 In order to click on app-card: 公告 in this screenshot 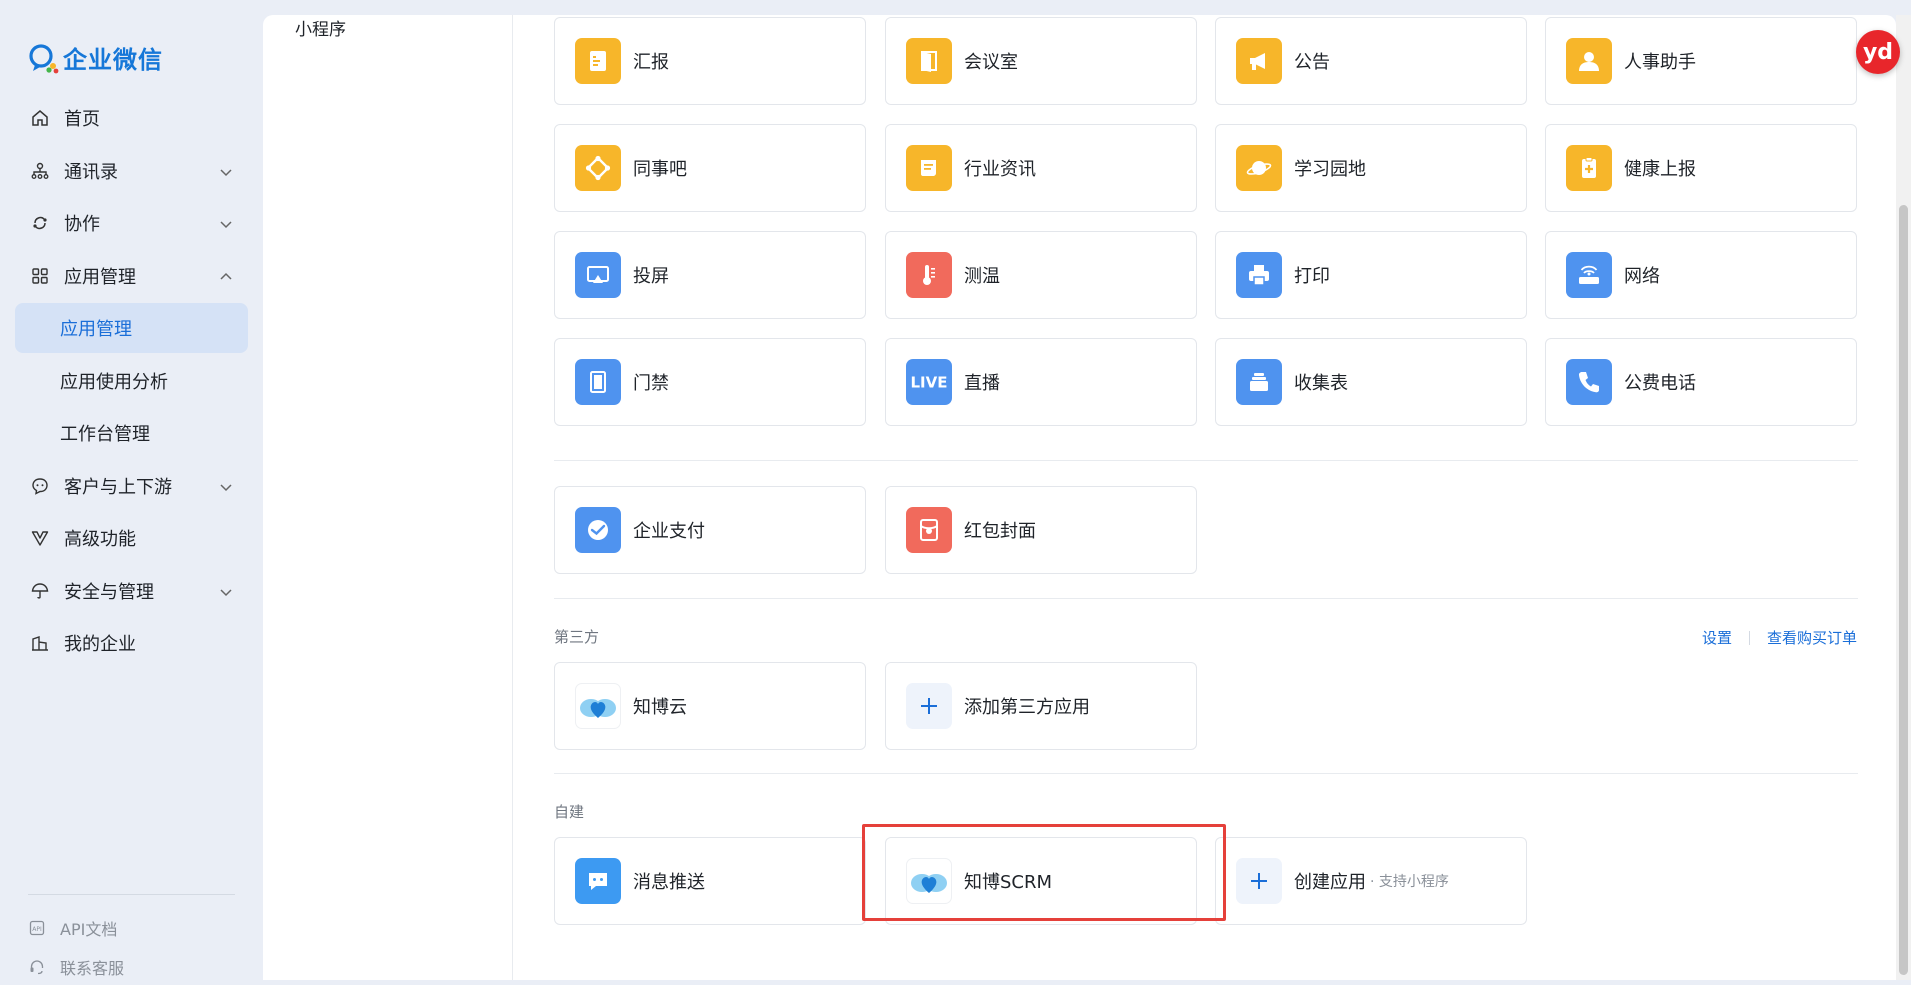, I will do `click(1371, 61)`.